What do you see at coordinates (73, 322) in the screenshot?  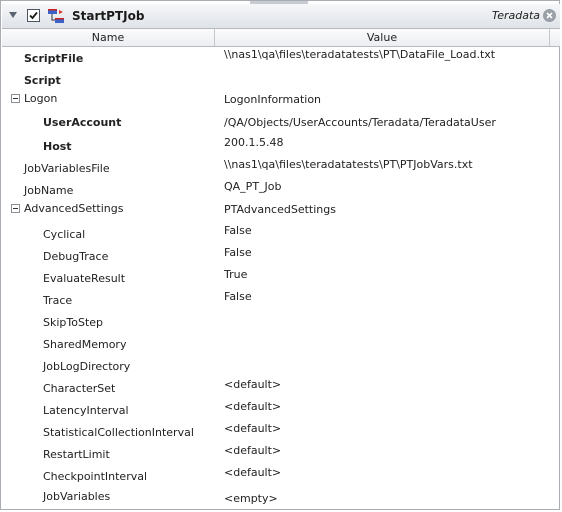 I see `property-name: SkipToStep` at bounding box center [73, 322].